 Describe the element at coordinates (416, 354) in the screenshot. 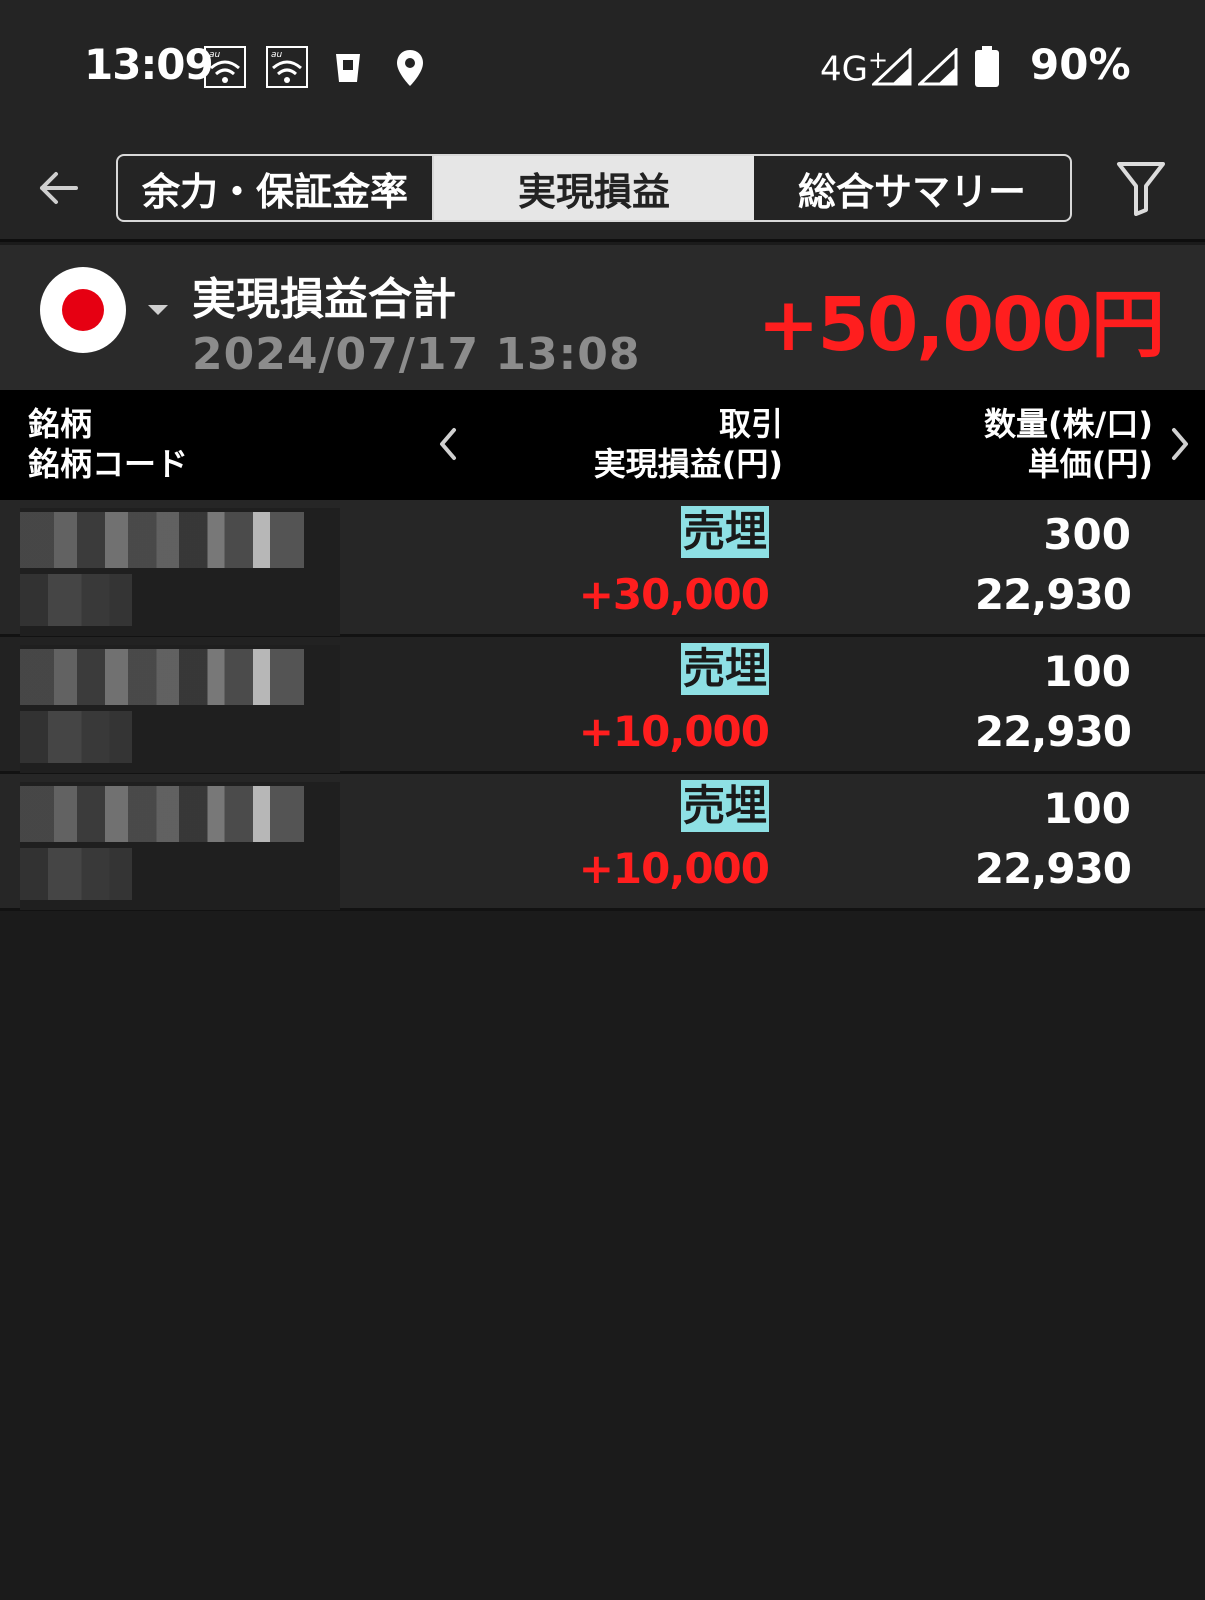

I see `summary-datetime: 2024/07/17 13:08` at that location.